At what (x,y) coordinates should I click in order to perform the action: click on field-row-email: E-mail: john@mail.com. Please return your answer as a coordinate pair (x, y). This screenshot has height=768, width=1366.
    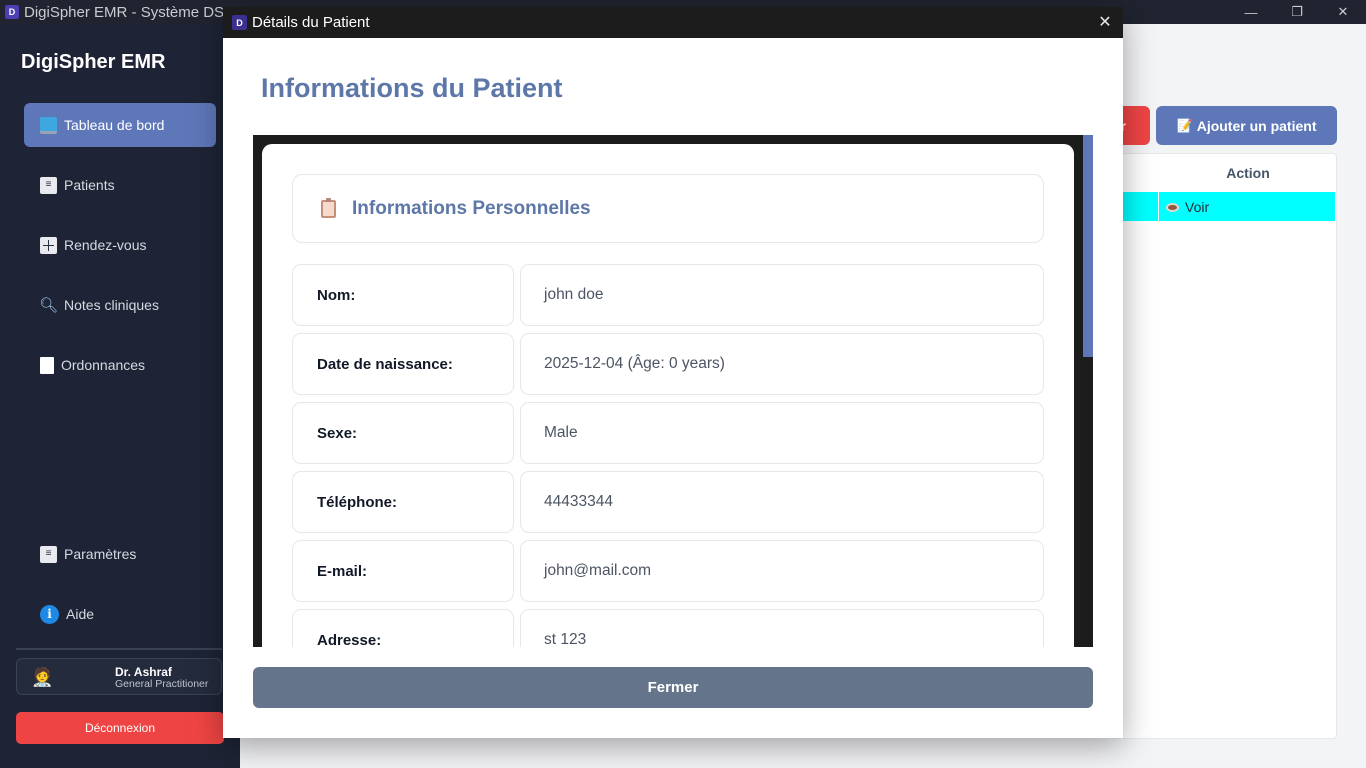
    Looking at the image, I should click on (668, 571).